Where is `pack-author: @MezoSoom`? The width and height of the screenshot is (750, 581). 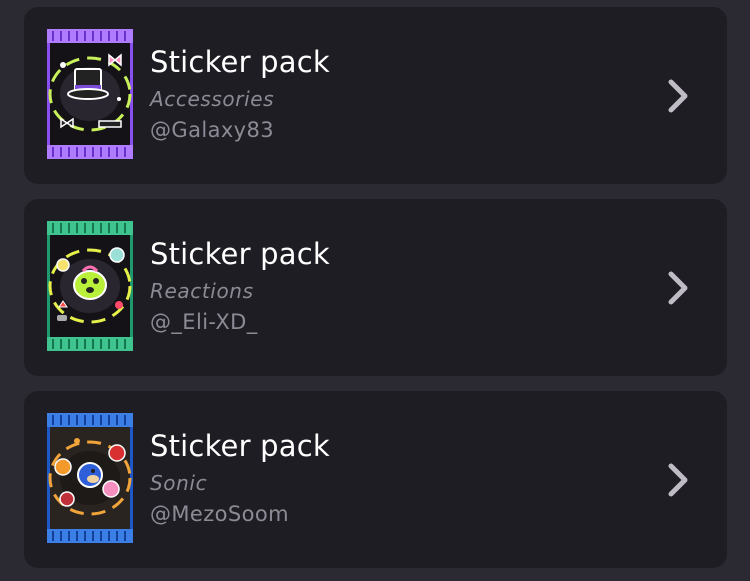 pack-author: @MezoSoom is located at coordinates (219, 514).